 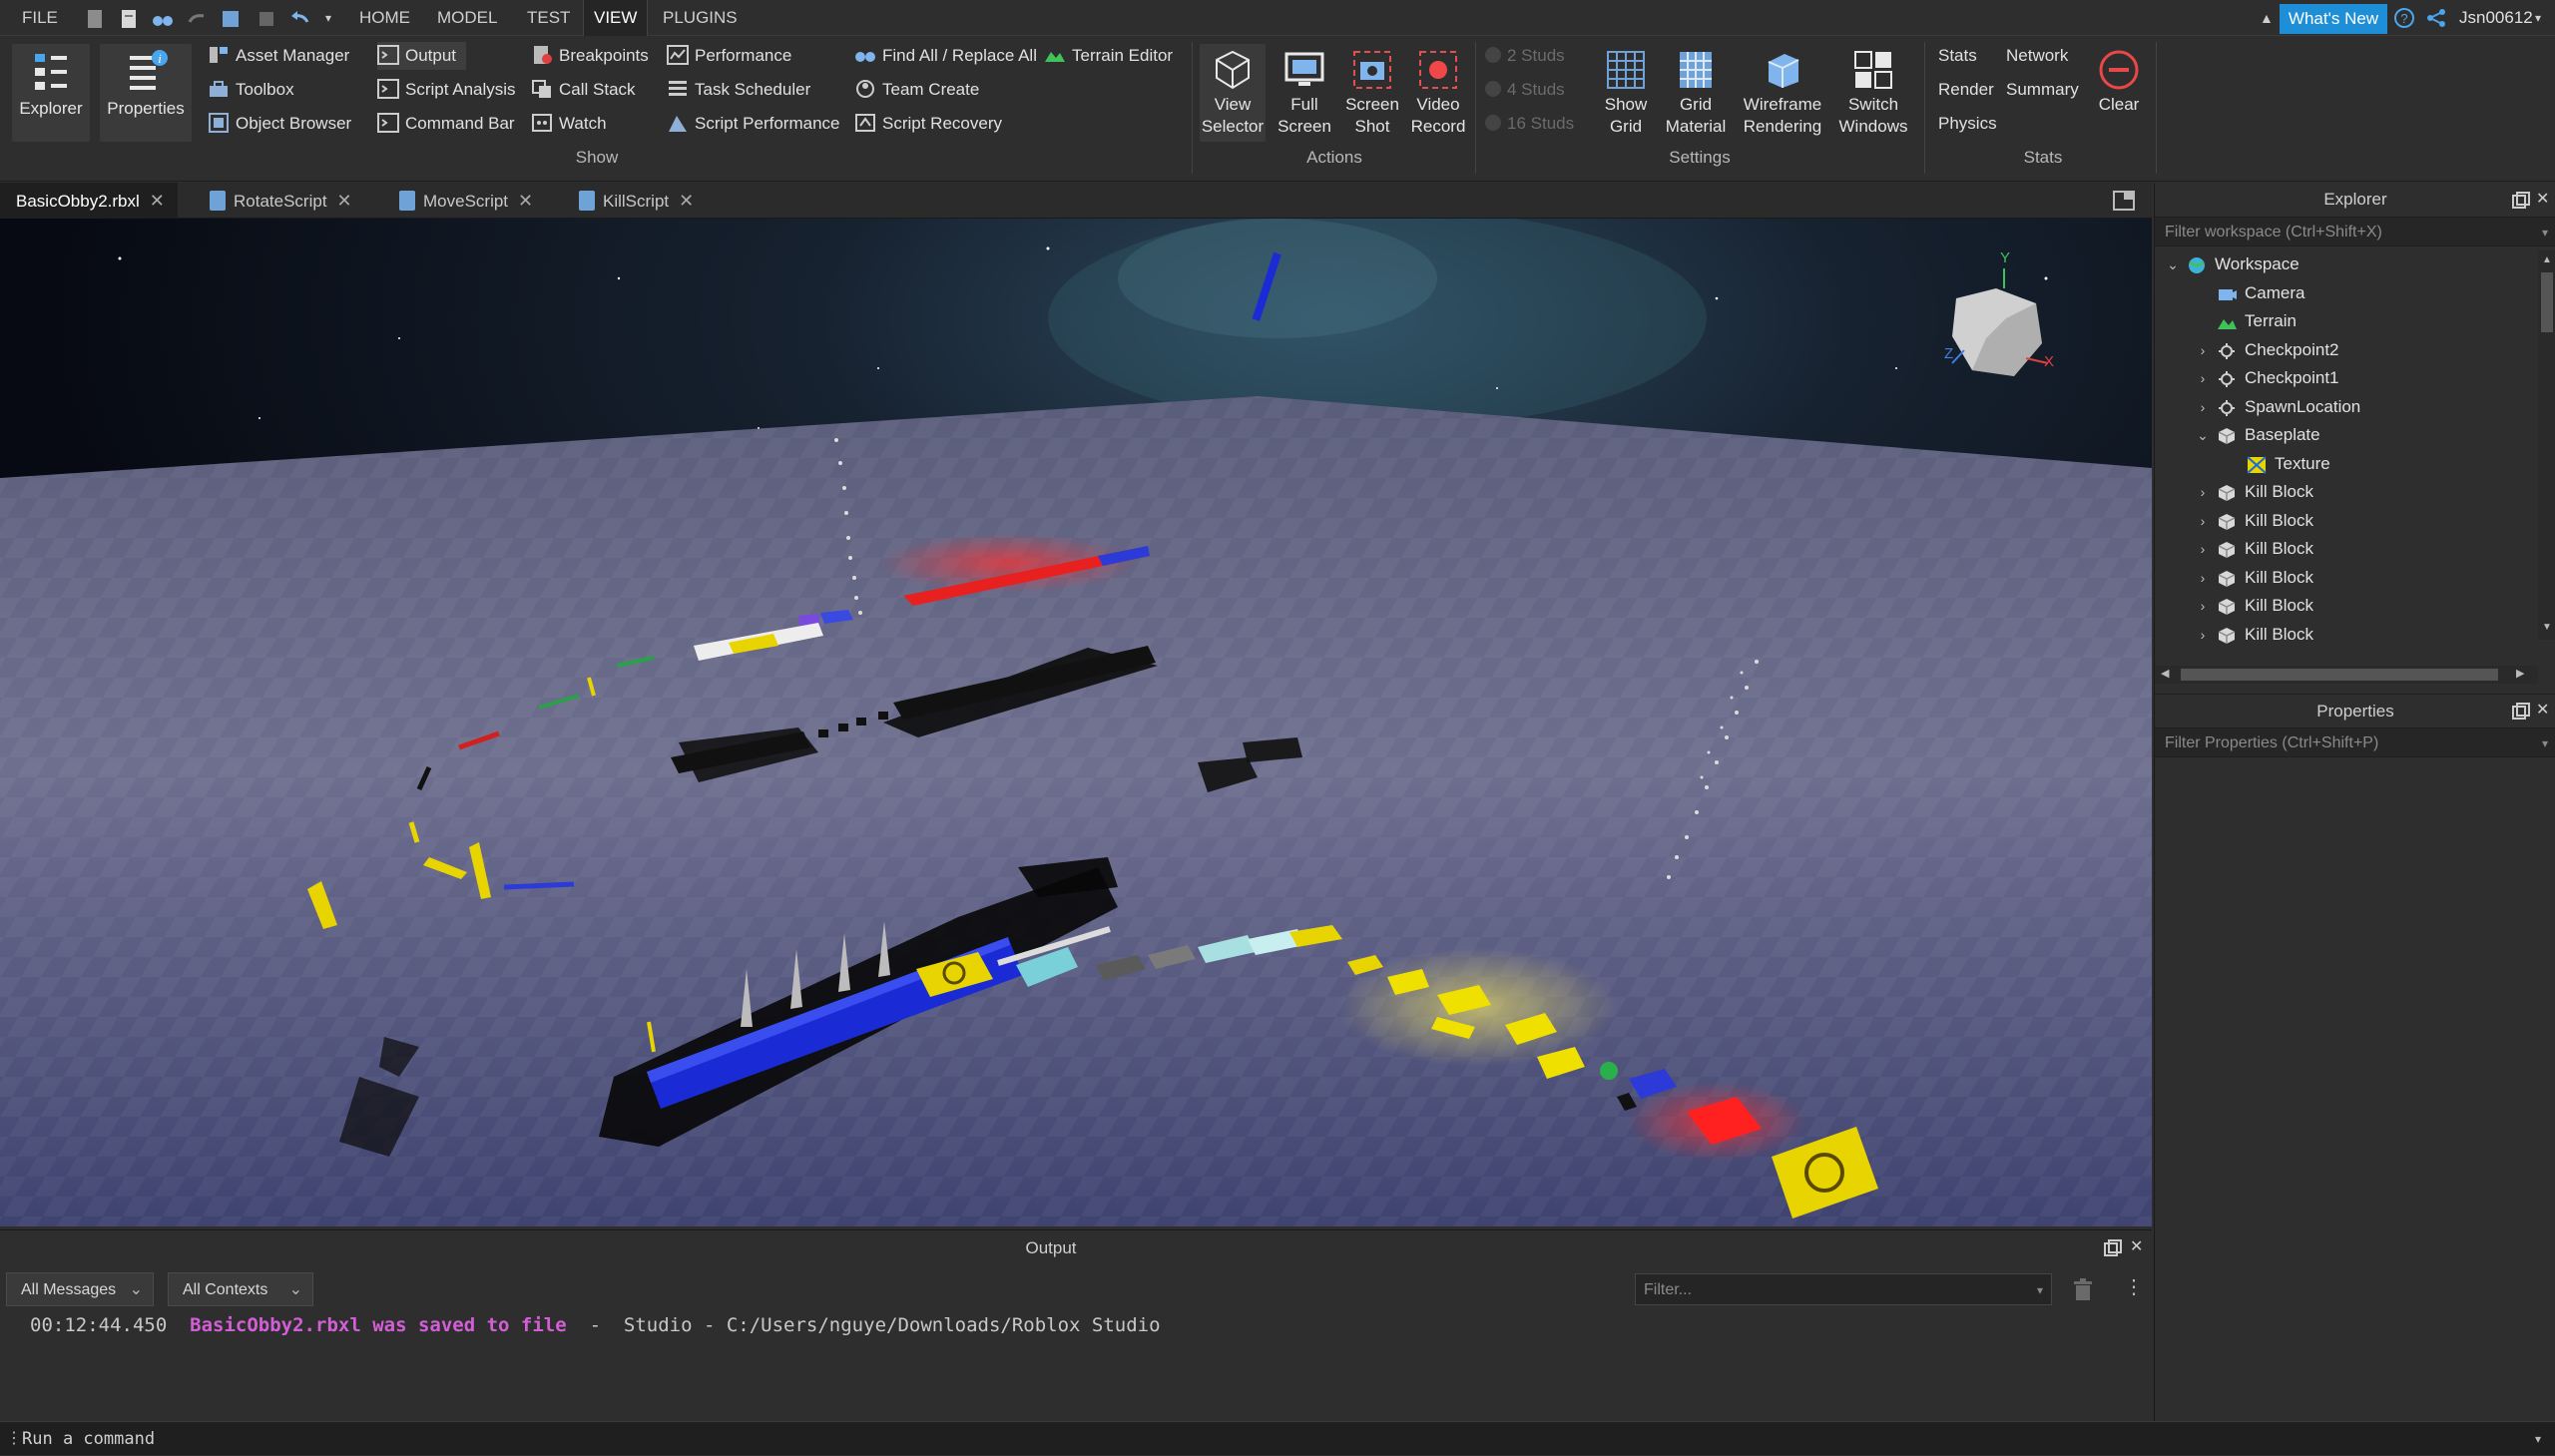 I want to click on explorer-tree-item: › Checkpoint2, so click(x=2344, y=350).